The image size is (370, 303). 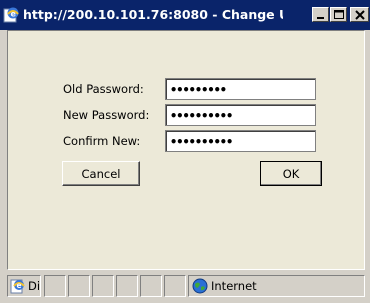 I want to click on maximize-button, so click(x=338, y=14).